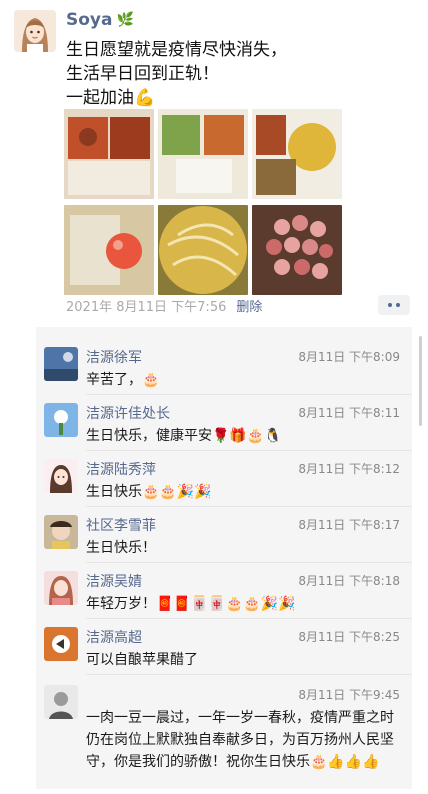 Image resolution: width=428 pixels, height=794 pixels. What do you see at coordinates (142, 660) in the screenshot?
I see `comment-text: 可以自酿苹果醋了` at bounding box center [142, 660].